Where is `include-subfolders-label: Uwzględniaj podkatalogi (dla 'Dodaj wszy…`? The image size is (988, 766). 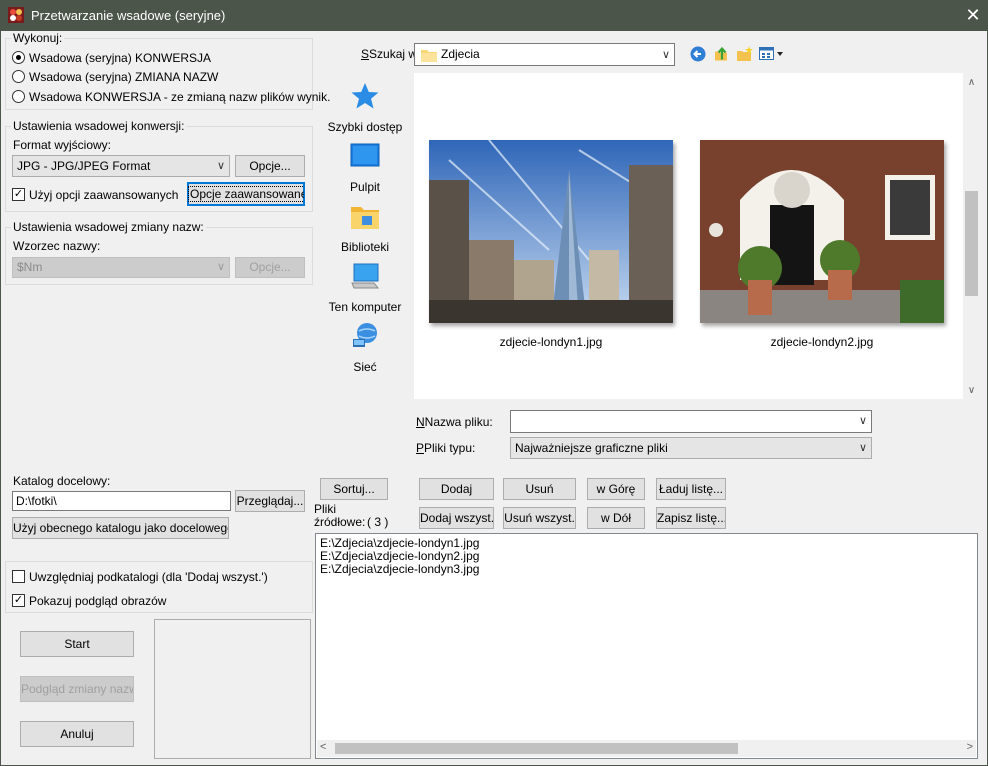
include-subfolders-label: Uwzględniaj podkatalogi (dla 'Dodaj wszy… is located at coordinates (148, 577).